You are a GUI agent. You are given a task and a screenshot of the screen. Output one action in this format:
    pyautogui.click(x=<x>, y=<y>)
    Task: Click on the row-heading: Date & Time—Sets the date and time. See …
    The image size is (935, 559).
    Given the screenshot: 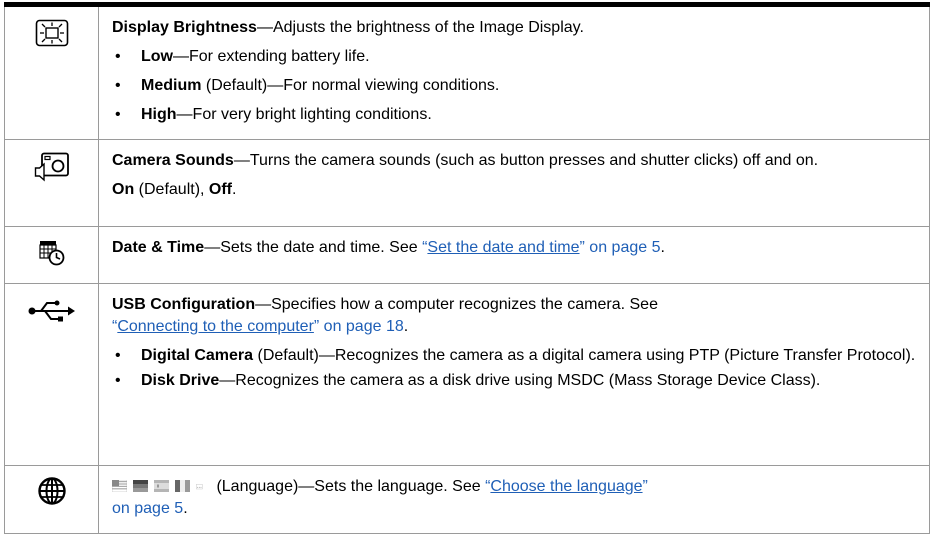 What is the action you would take?
    pyautogui.click(x=388, y=247)
    